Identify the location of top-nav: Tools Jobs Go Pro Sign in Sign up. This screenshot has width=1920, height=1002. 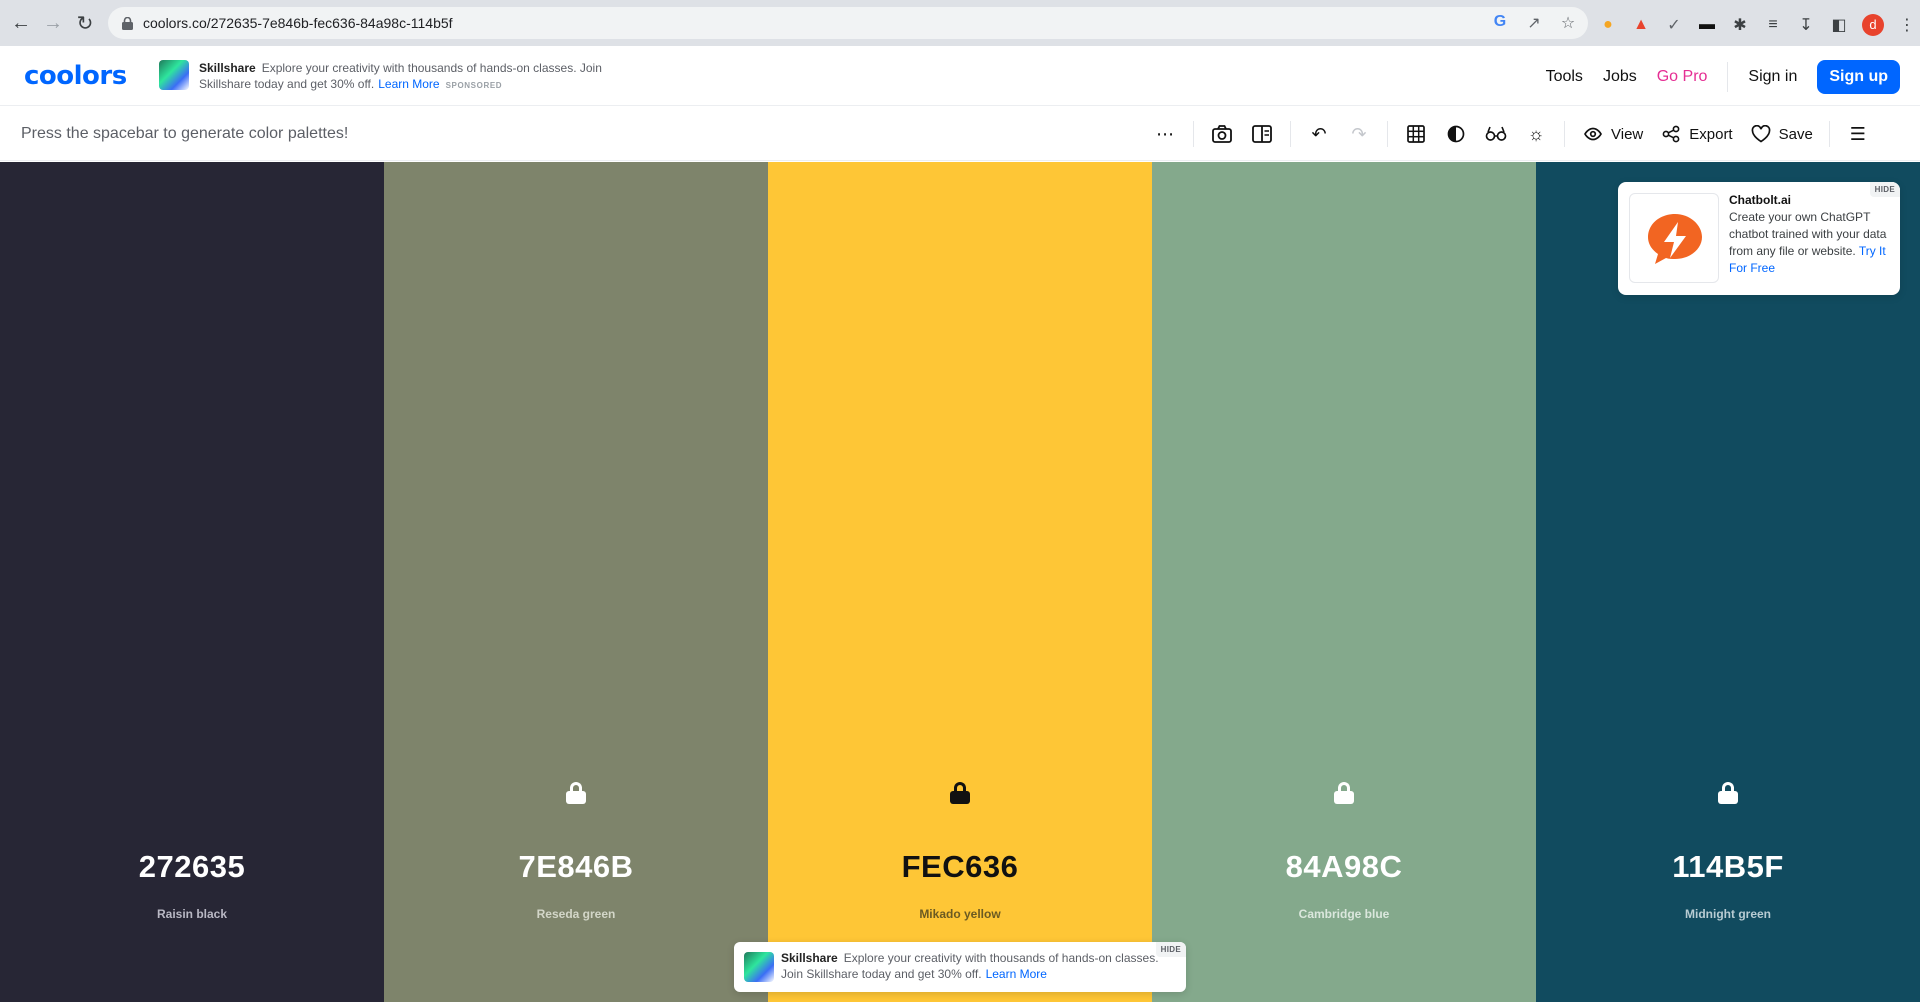
(1723, 77).